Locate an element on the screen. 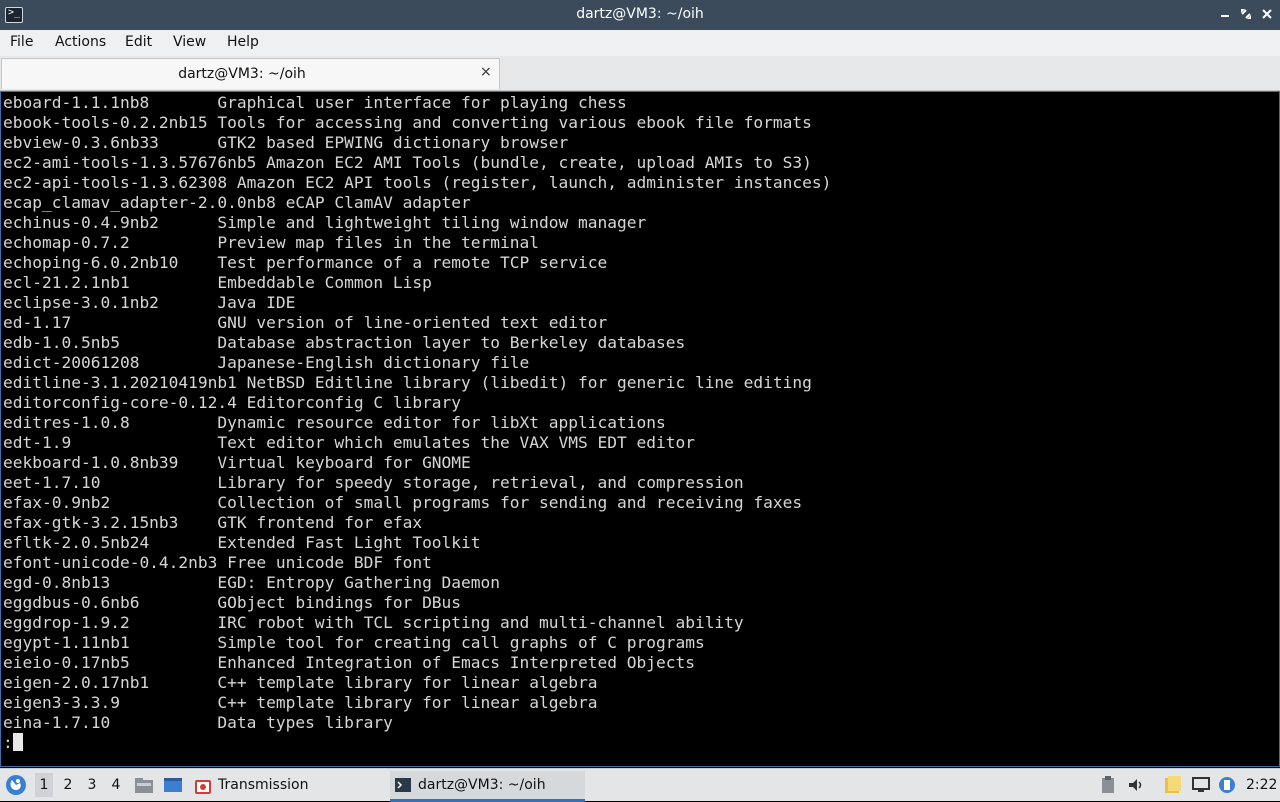 This screenshot has width=1280, height=802. tab-close-icon: × is located at coordinates (486, 72).